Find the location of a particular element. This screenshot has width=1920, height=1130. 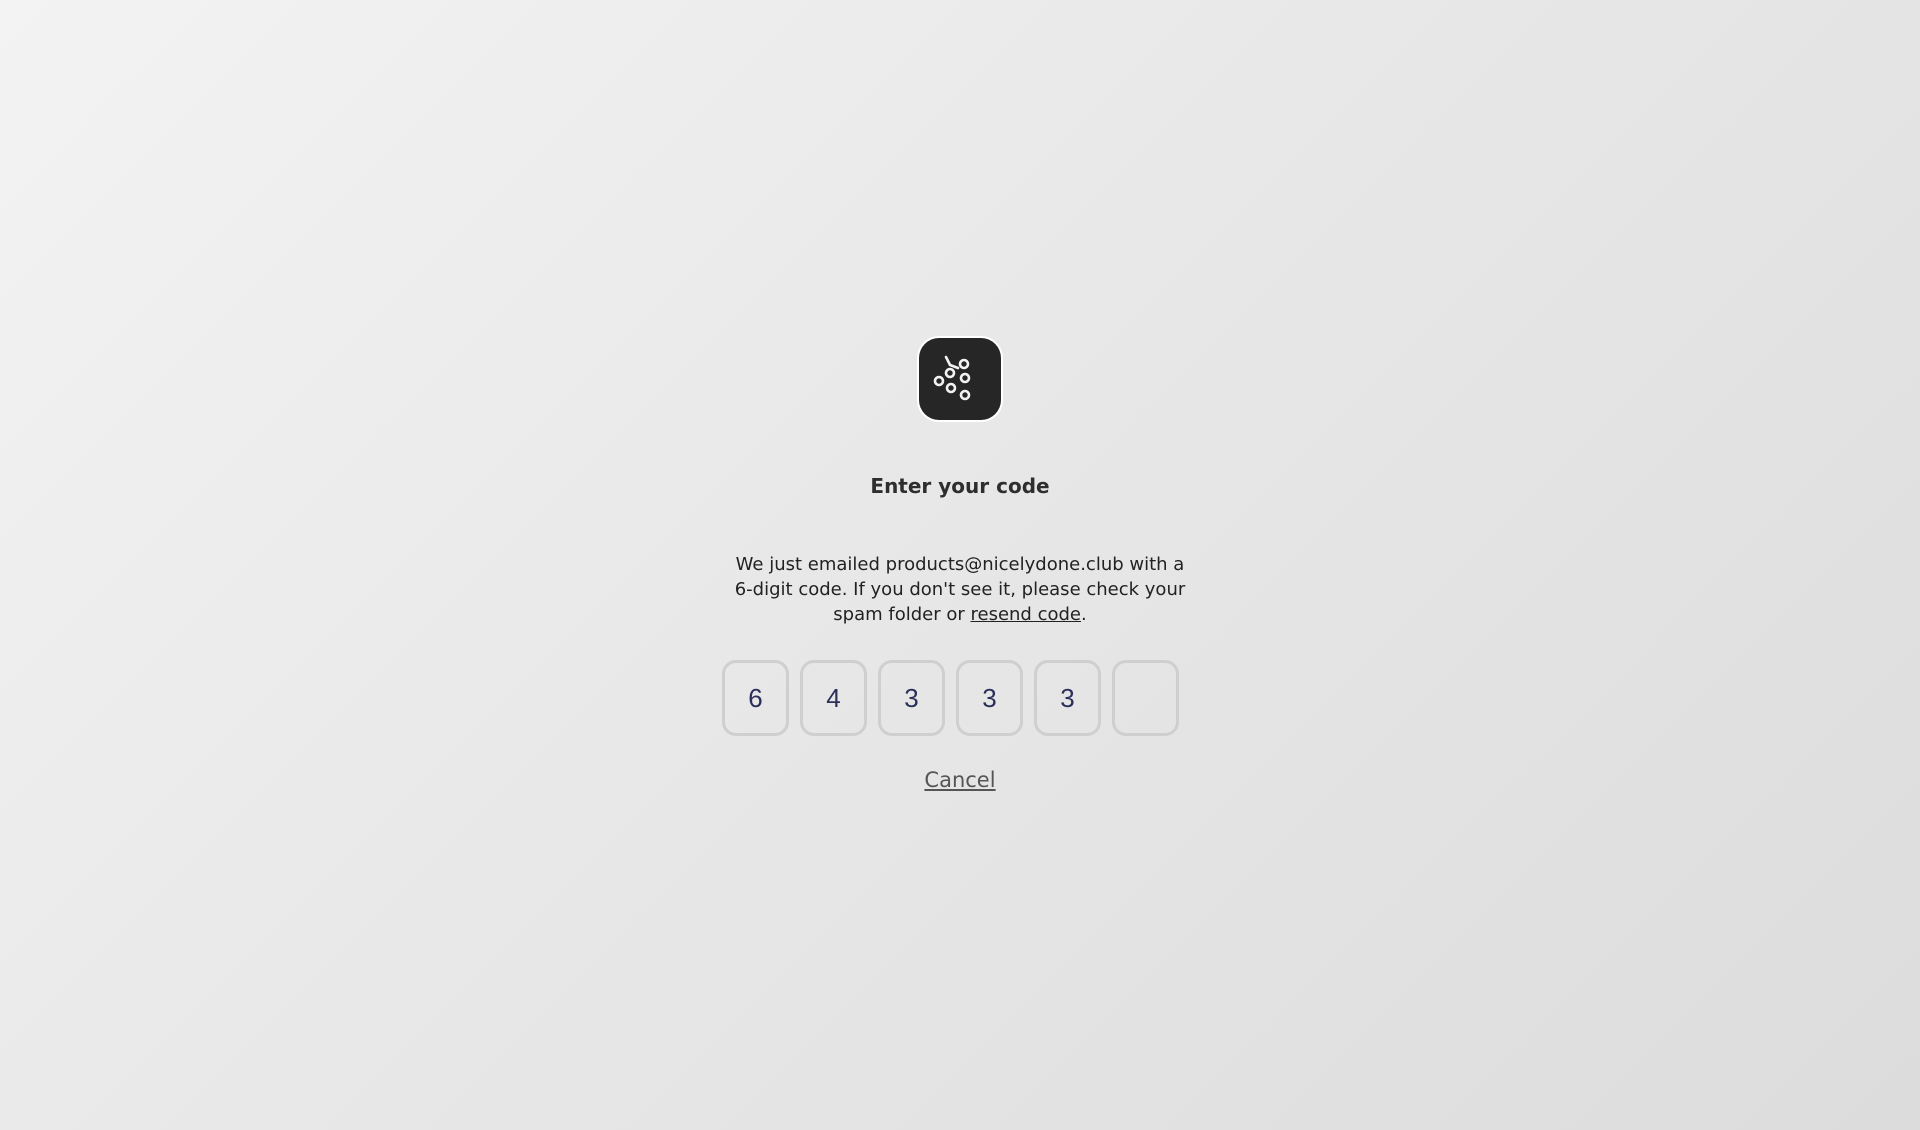

grape-cluster-icon is located at coordinates (952, 378).